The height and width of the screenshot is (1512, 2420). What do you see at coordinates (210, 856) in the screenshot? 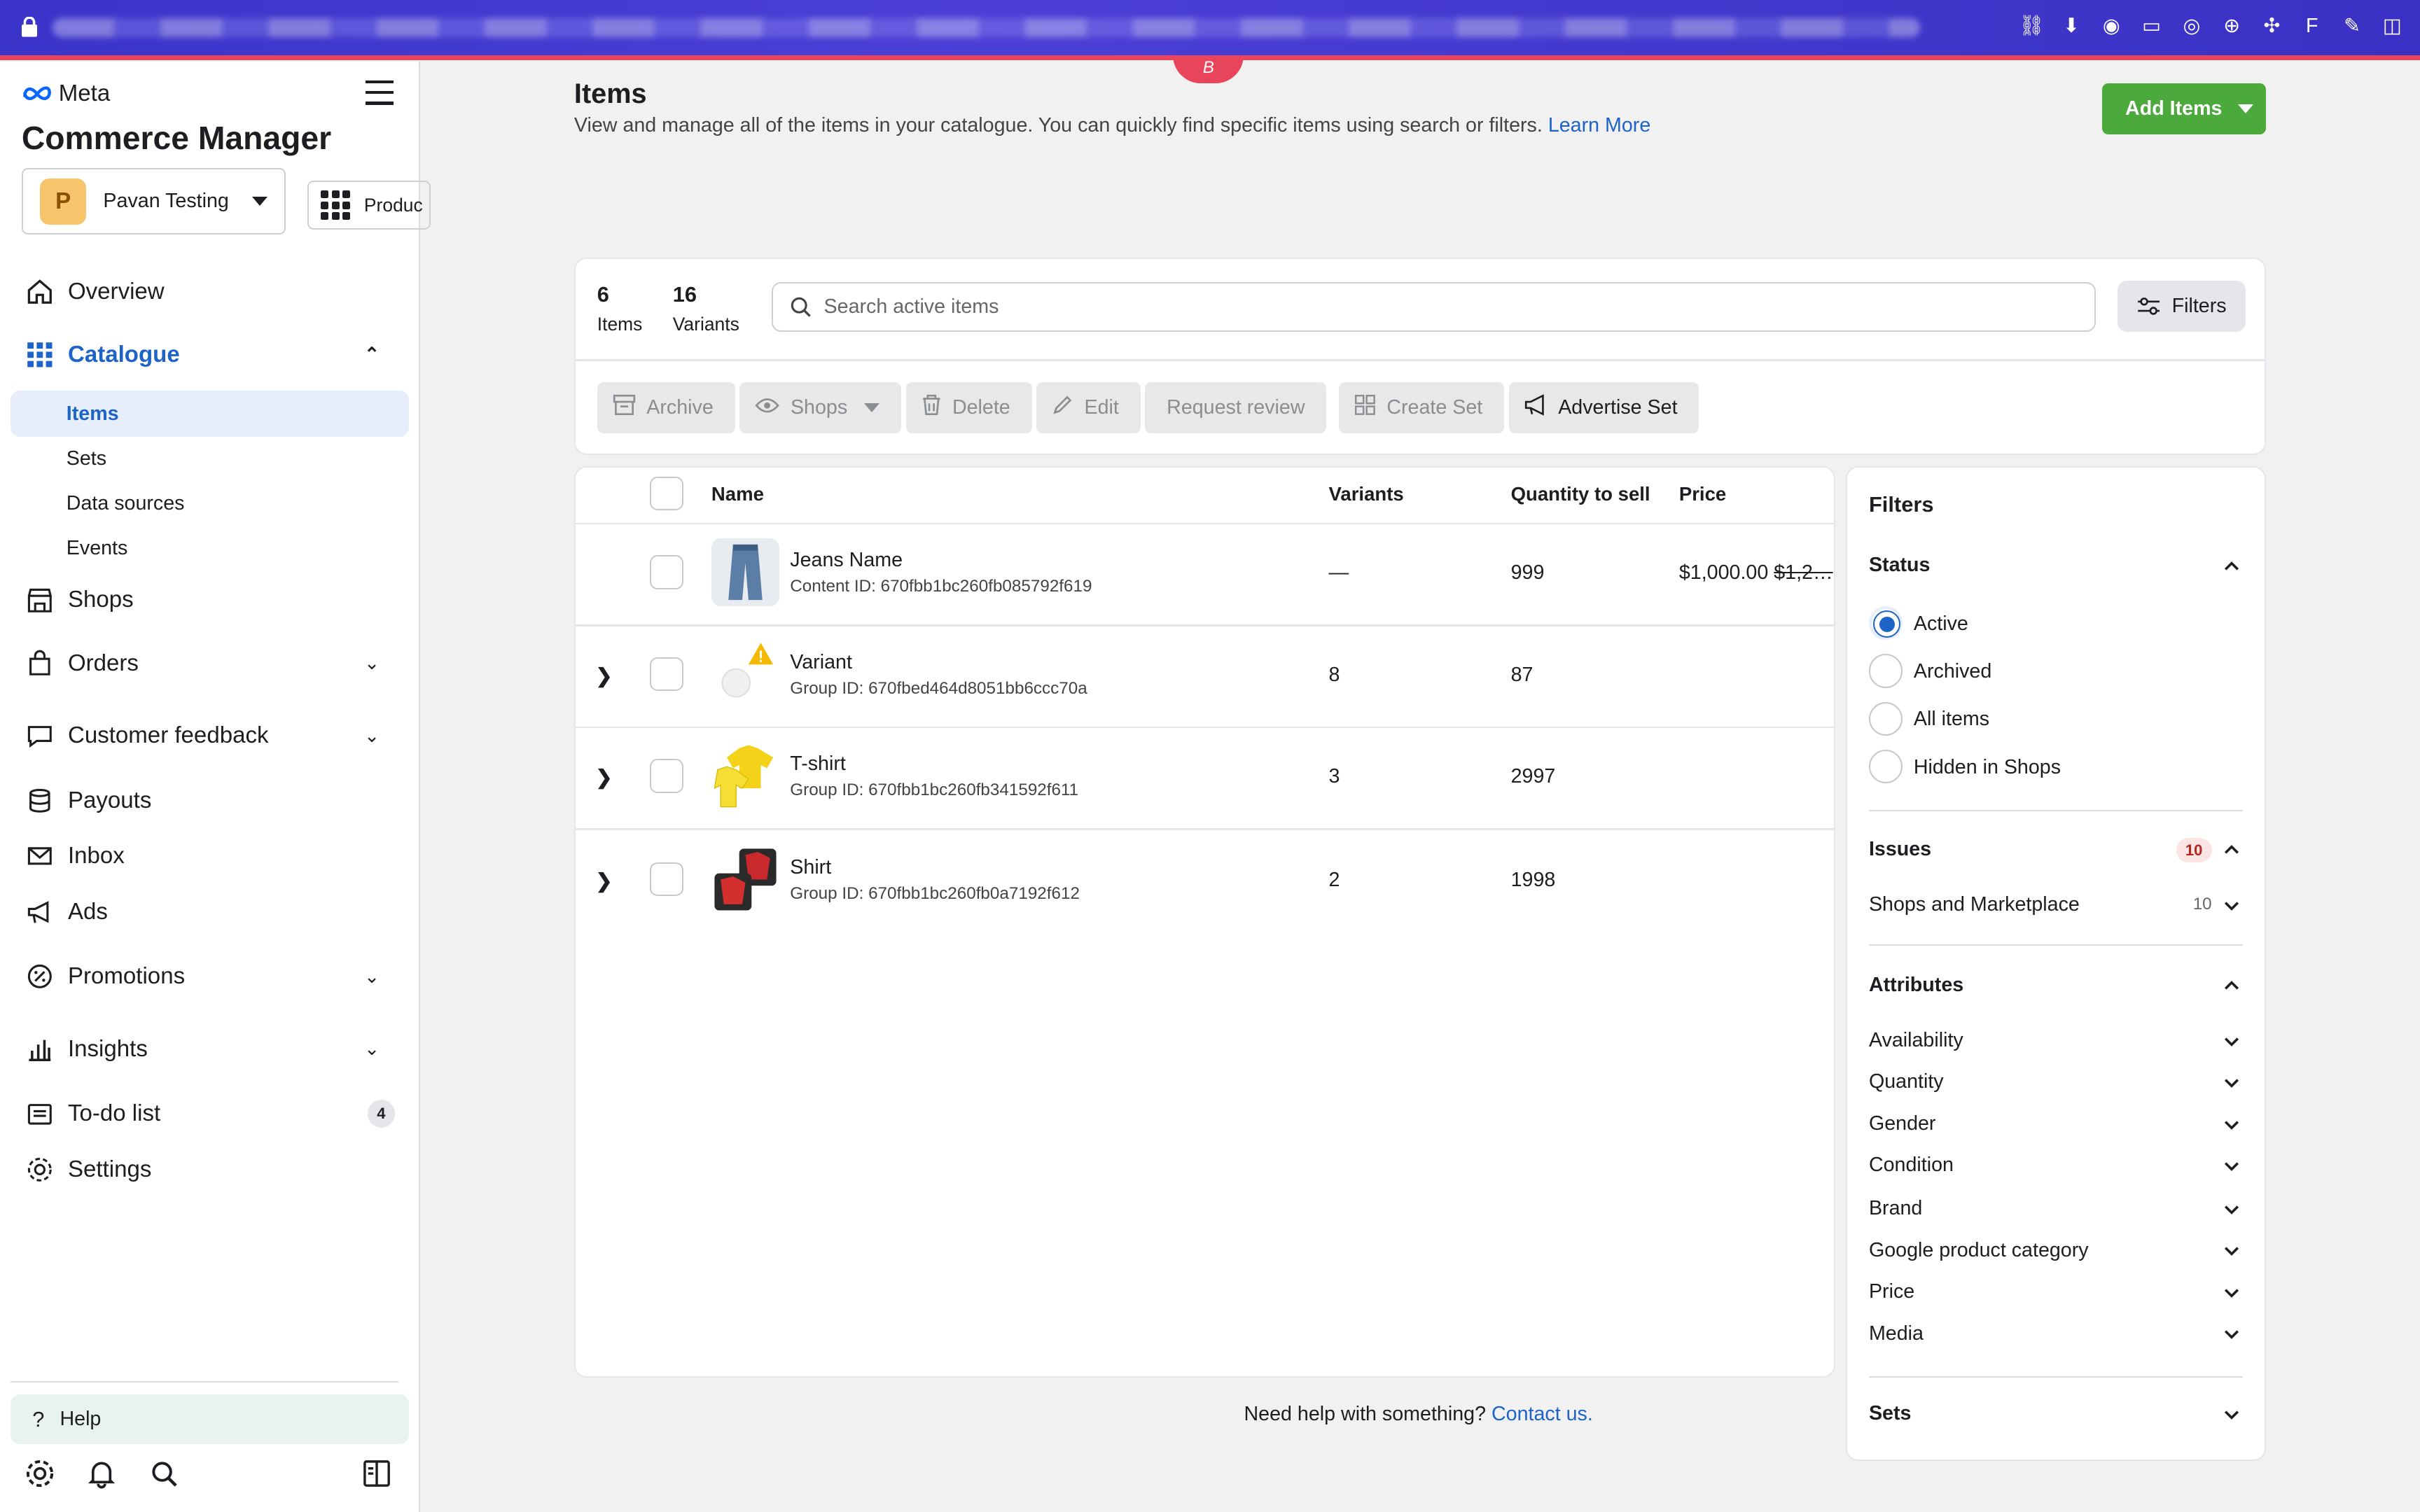
I see `sidebar-item-inbox: Inbox` at bounding box center [210, 856].